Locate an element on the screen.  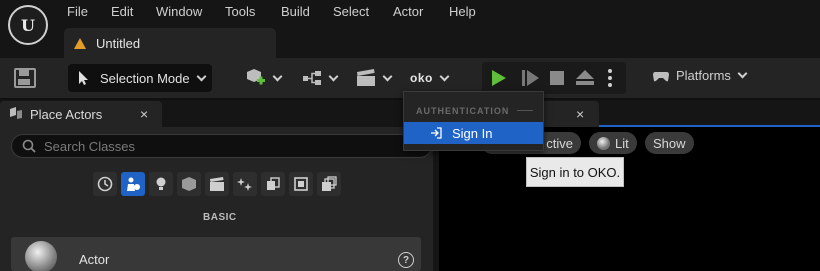
platforms-label: Platforms is located at coordinates (703, 75).